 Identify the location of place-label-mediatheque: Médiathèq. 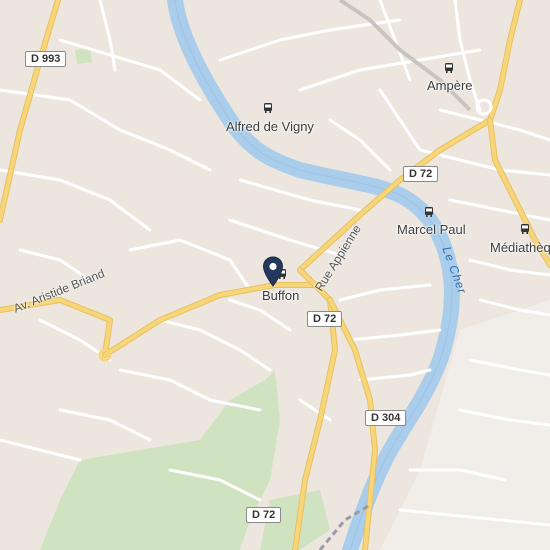
(520, 247).